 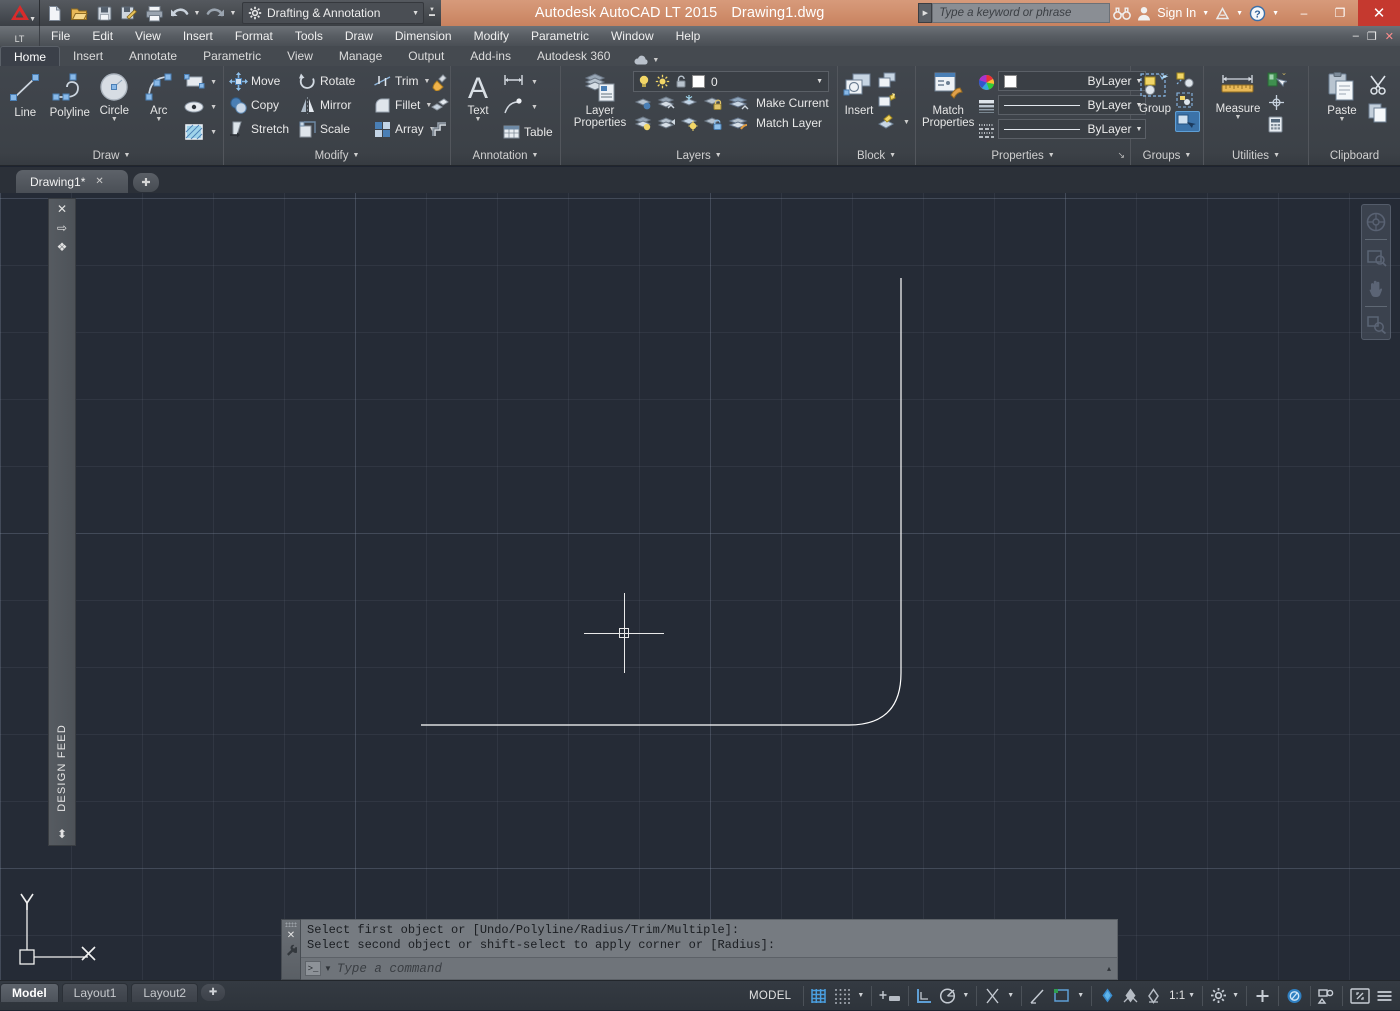 What do you see at coordinates (738, 123) in the screenshot?
I see `match-layer-icon` at bounding box center [738, 123].